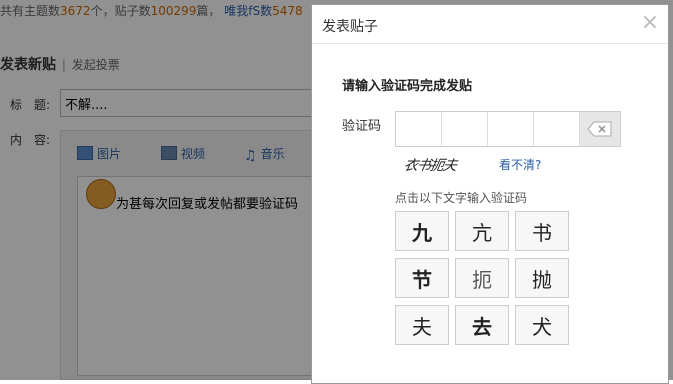 This screenshot has width=673, height=384. I want to click on backspace-icon, so click(599, 129).